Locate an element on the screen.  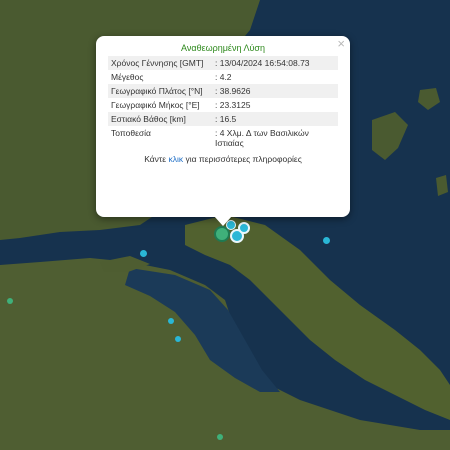
popup-pointer is located at coordinates (223, 221).